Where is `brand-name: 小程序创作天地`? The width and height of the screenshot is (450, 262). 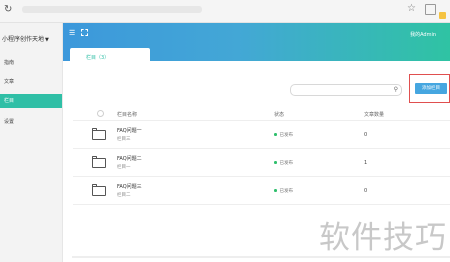 brand-name: 小程序创作天地 is located at coordinates (23, 39).